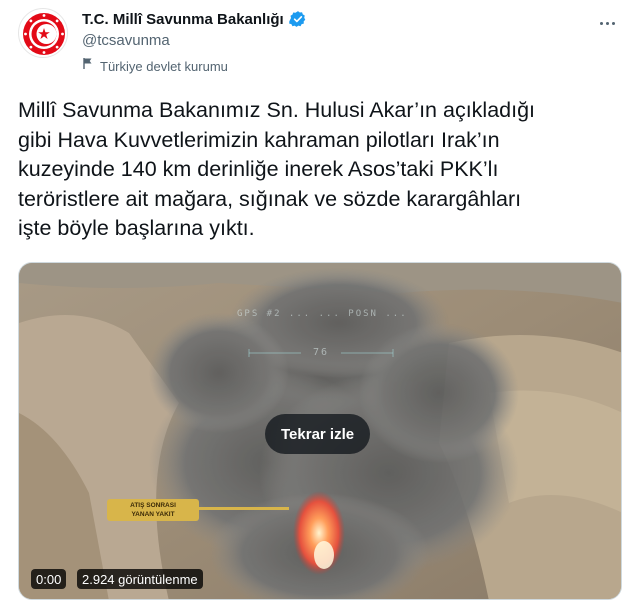 The height and width of the screenshot is (611, 640). Describe the element at coordinates (321, 352) in the screenshot. I see `hud-readout-mid: 76` at that location.